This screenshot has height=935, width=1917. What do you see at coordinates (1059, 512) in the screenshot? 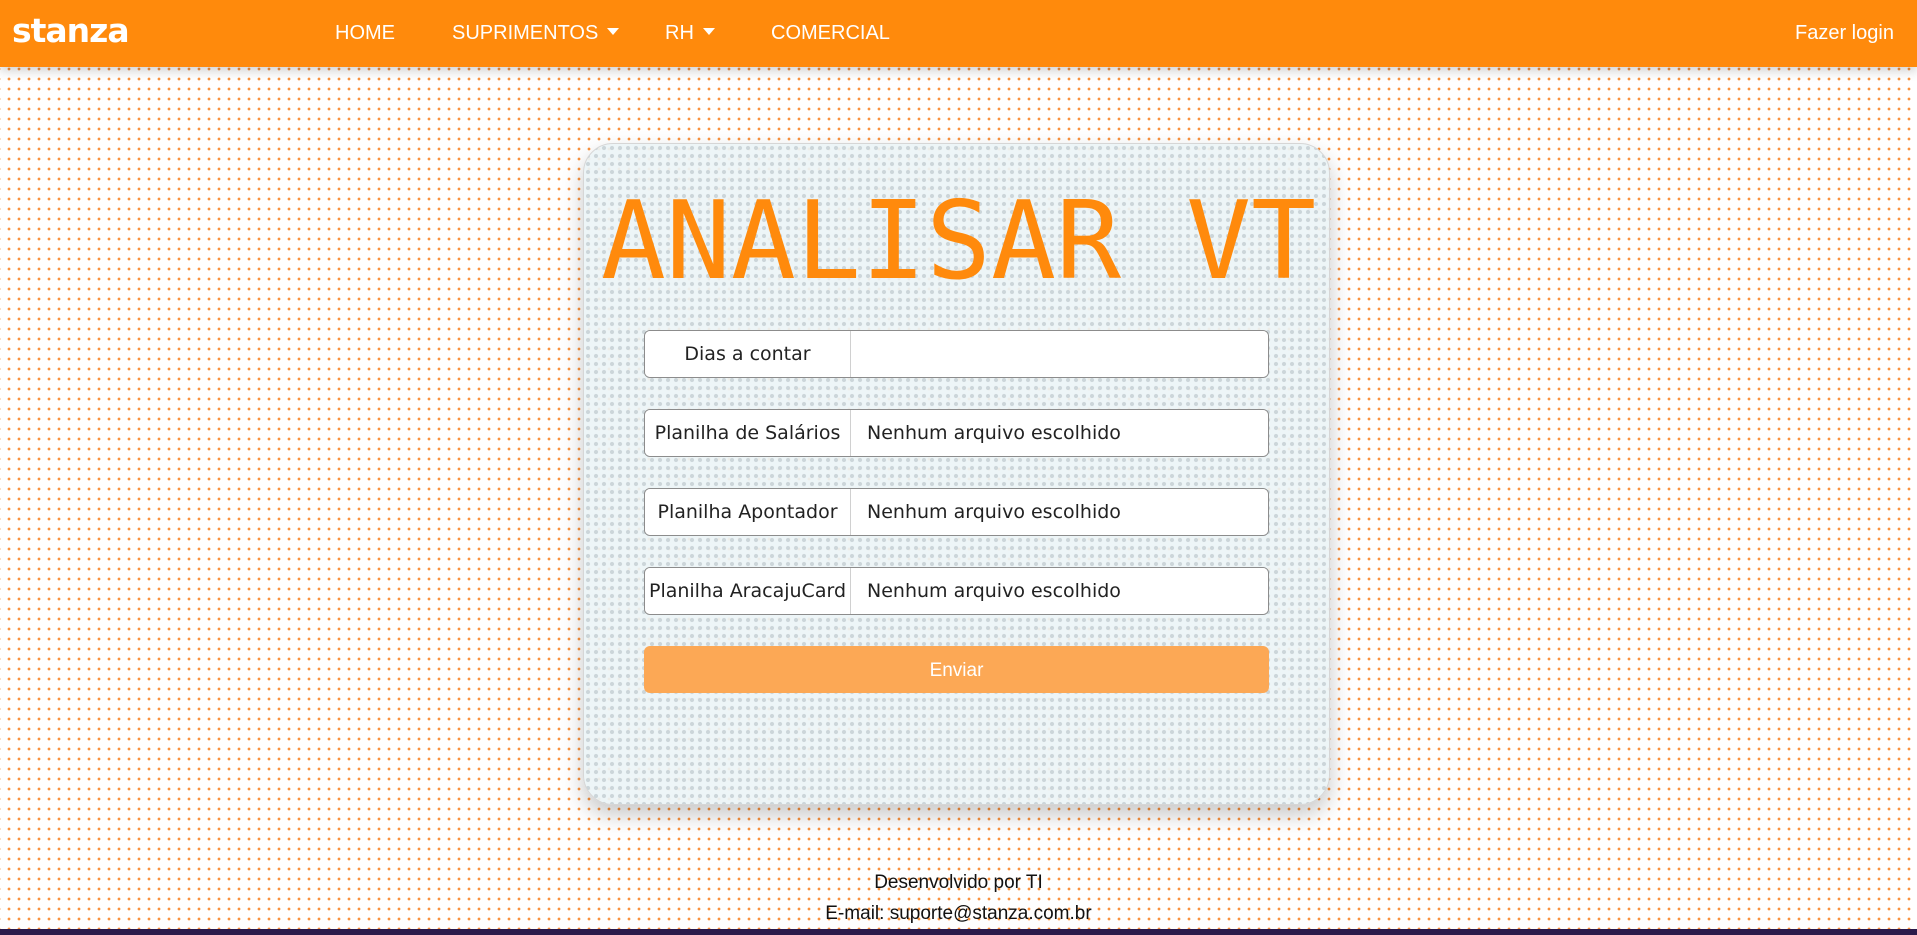
I see `apontador-sheet-file-input: Nenhum arquivo escolhido` at bounding box center [1059, 512].